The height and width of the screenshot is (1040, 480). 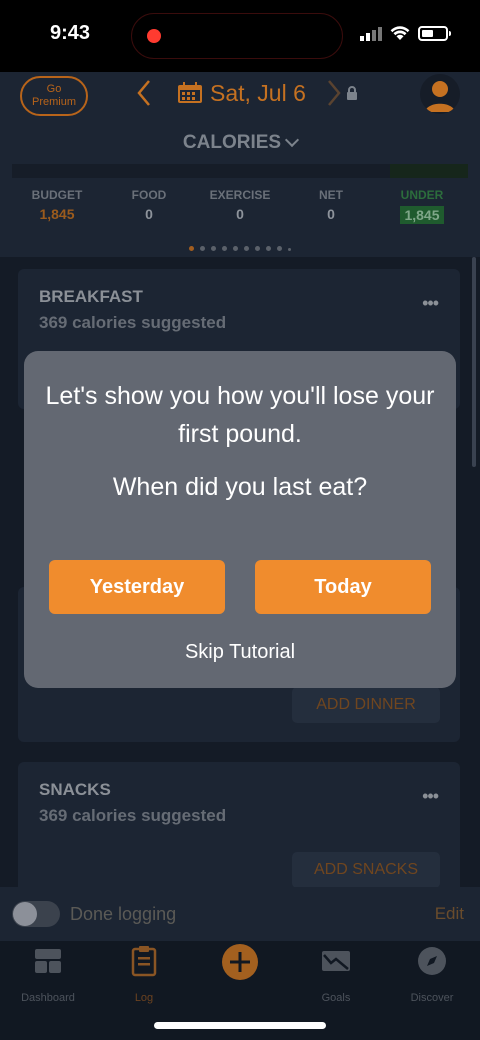 I want to click on go-premium-line2: Premium, so click(x=53, y=102).